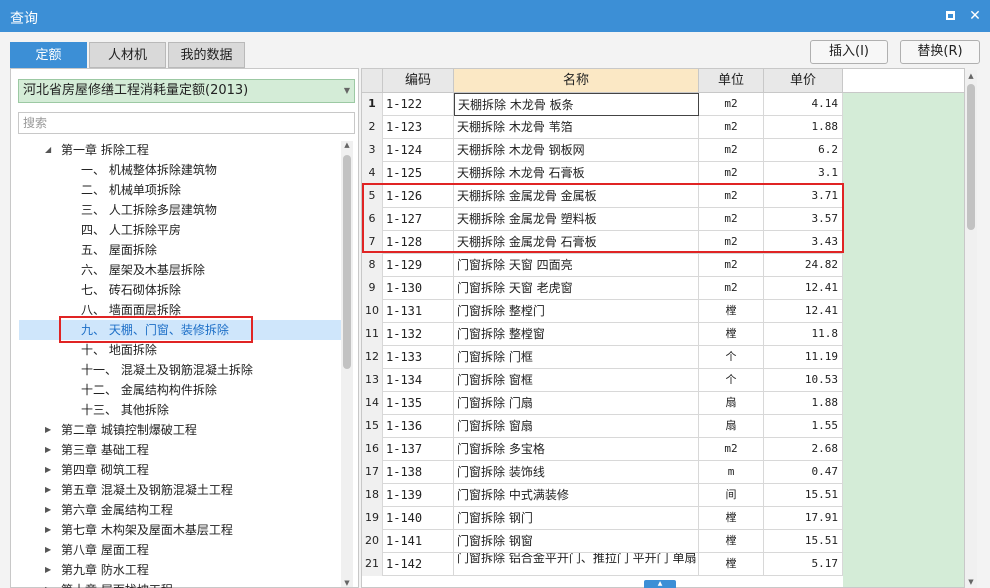 The image size is (990, 588). What do you see at coordinates (849, 52) in the screenshot?
I see `insert-button: 插入(I)` at bounding box center [849, 52].